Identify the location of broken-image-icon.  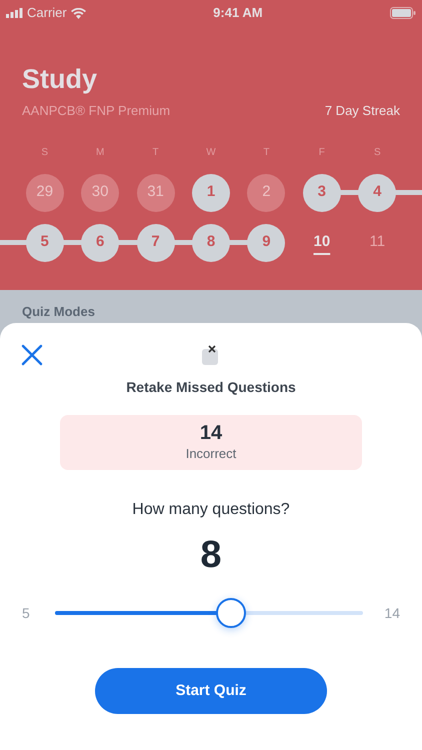
(211, 355).